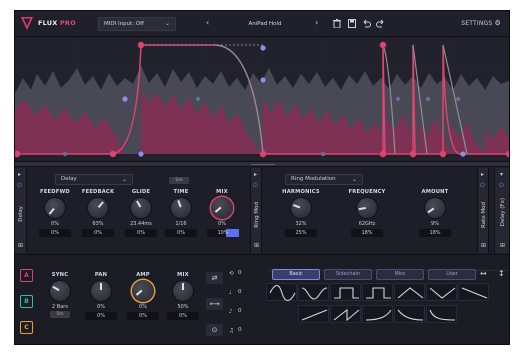 The image size is (523, 352). Describe the element at coordinates (21, 210) in the screenshot. I see `effect-strip-delay: ▸ ⏻ Delay ⊞` at that location.